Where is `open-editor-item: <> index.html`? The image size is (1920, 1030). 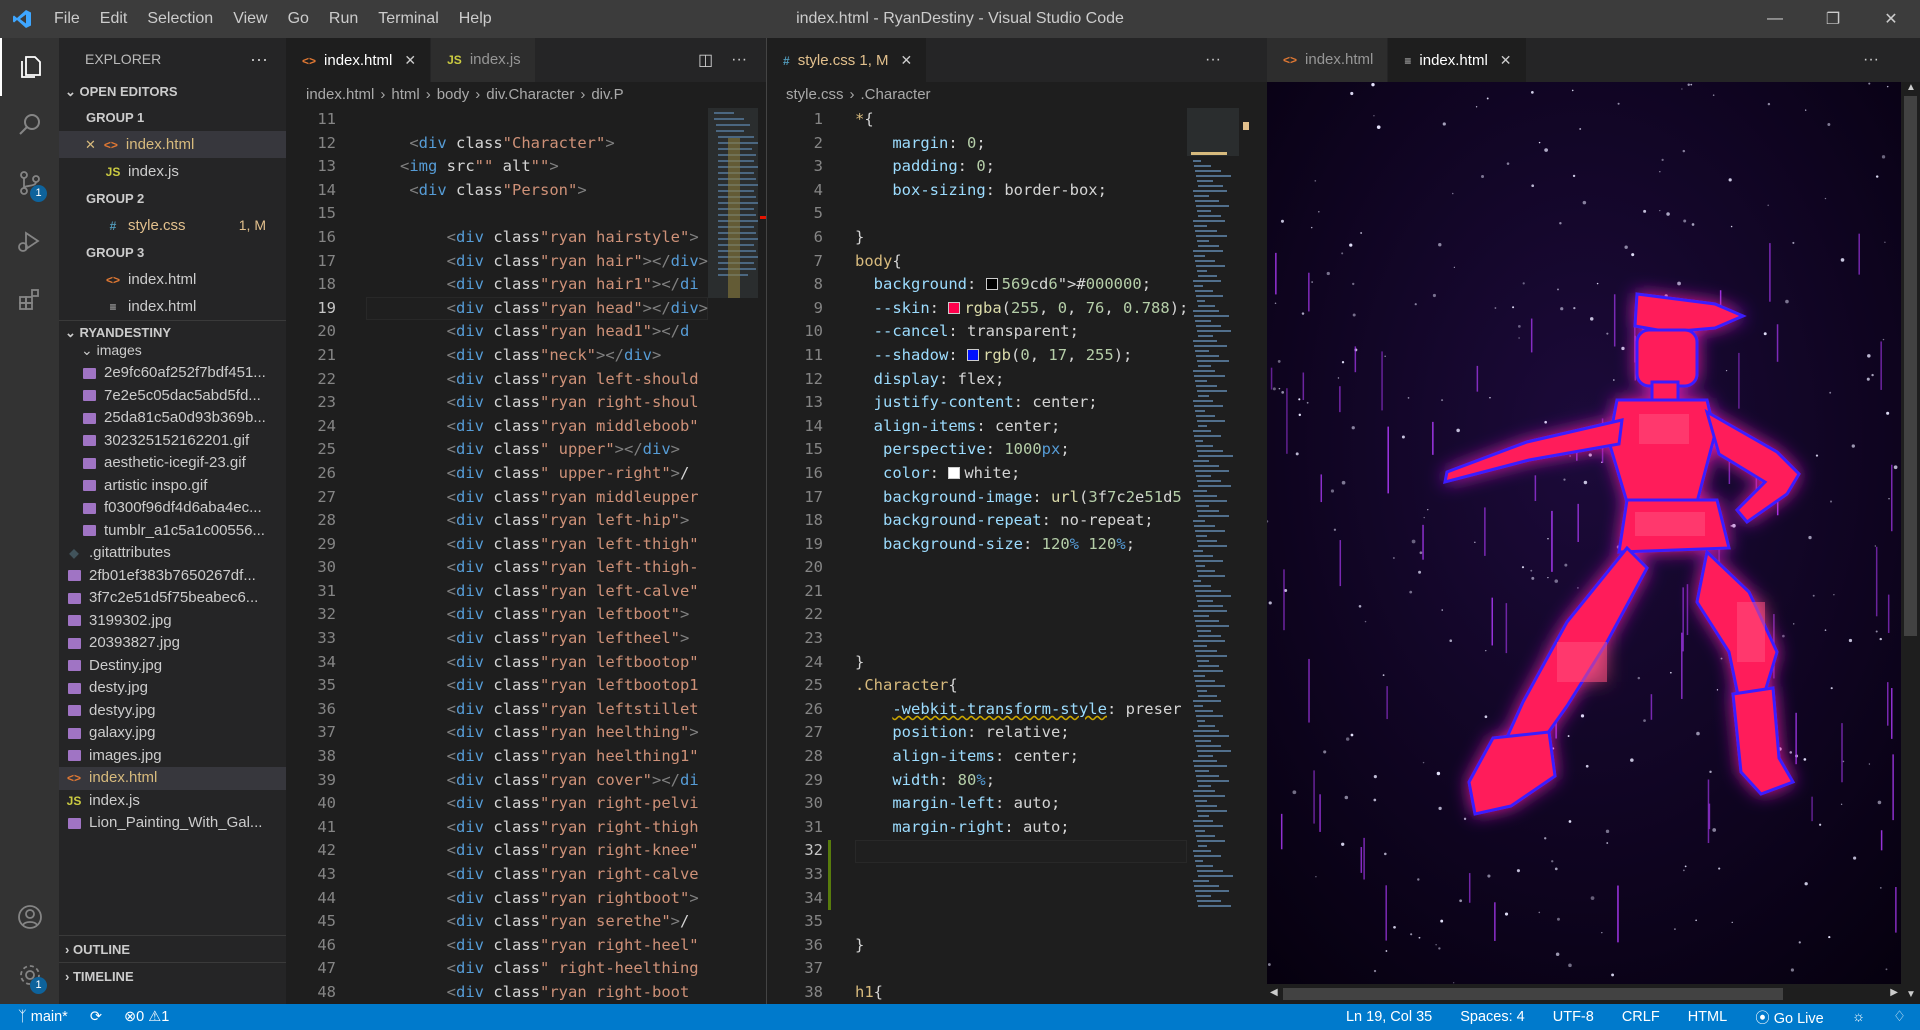
open-editor-item: <> index.html is located at coordinates (172, 279).